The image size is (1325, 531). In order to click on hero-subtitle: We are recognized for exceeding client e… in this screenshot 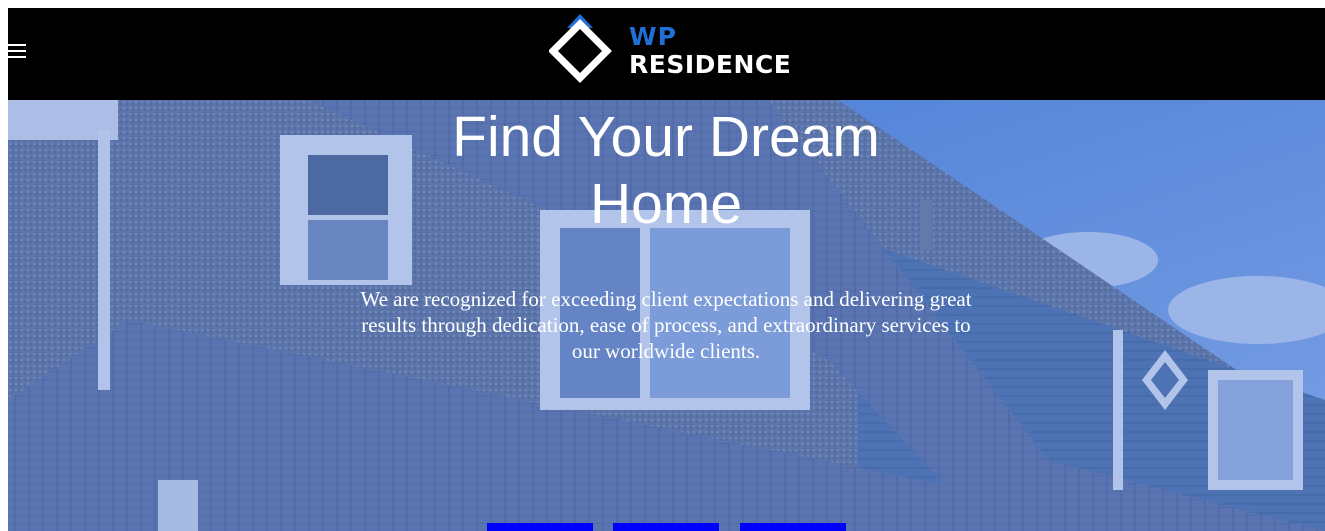, I will do `click(666, 325)`.